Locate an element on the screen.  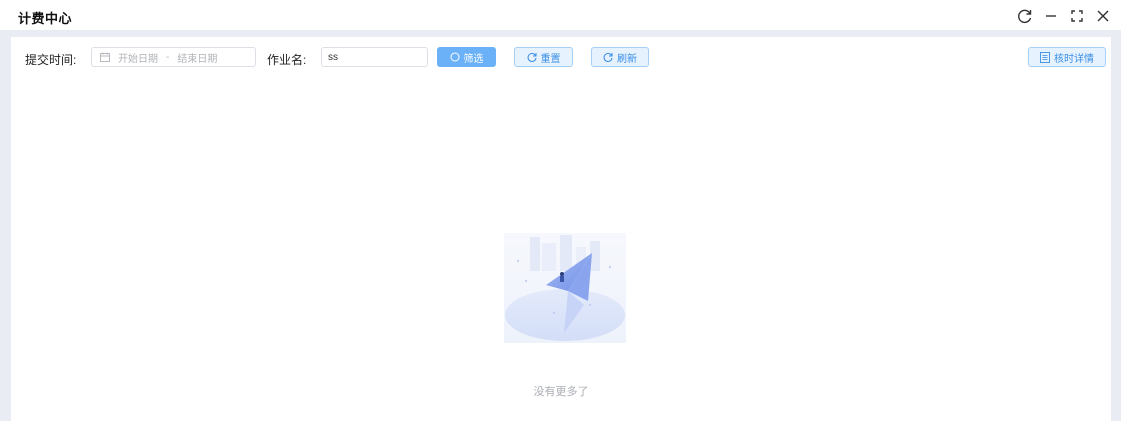
calendar-icon is located at coordinates (105, 57).